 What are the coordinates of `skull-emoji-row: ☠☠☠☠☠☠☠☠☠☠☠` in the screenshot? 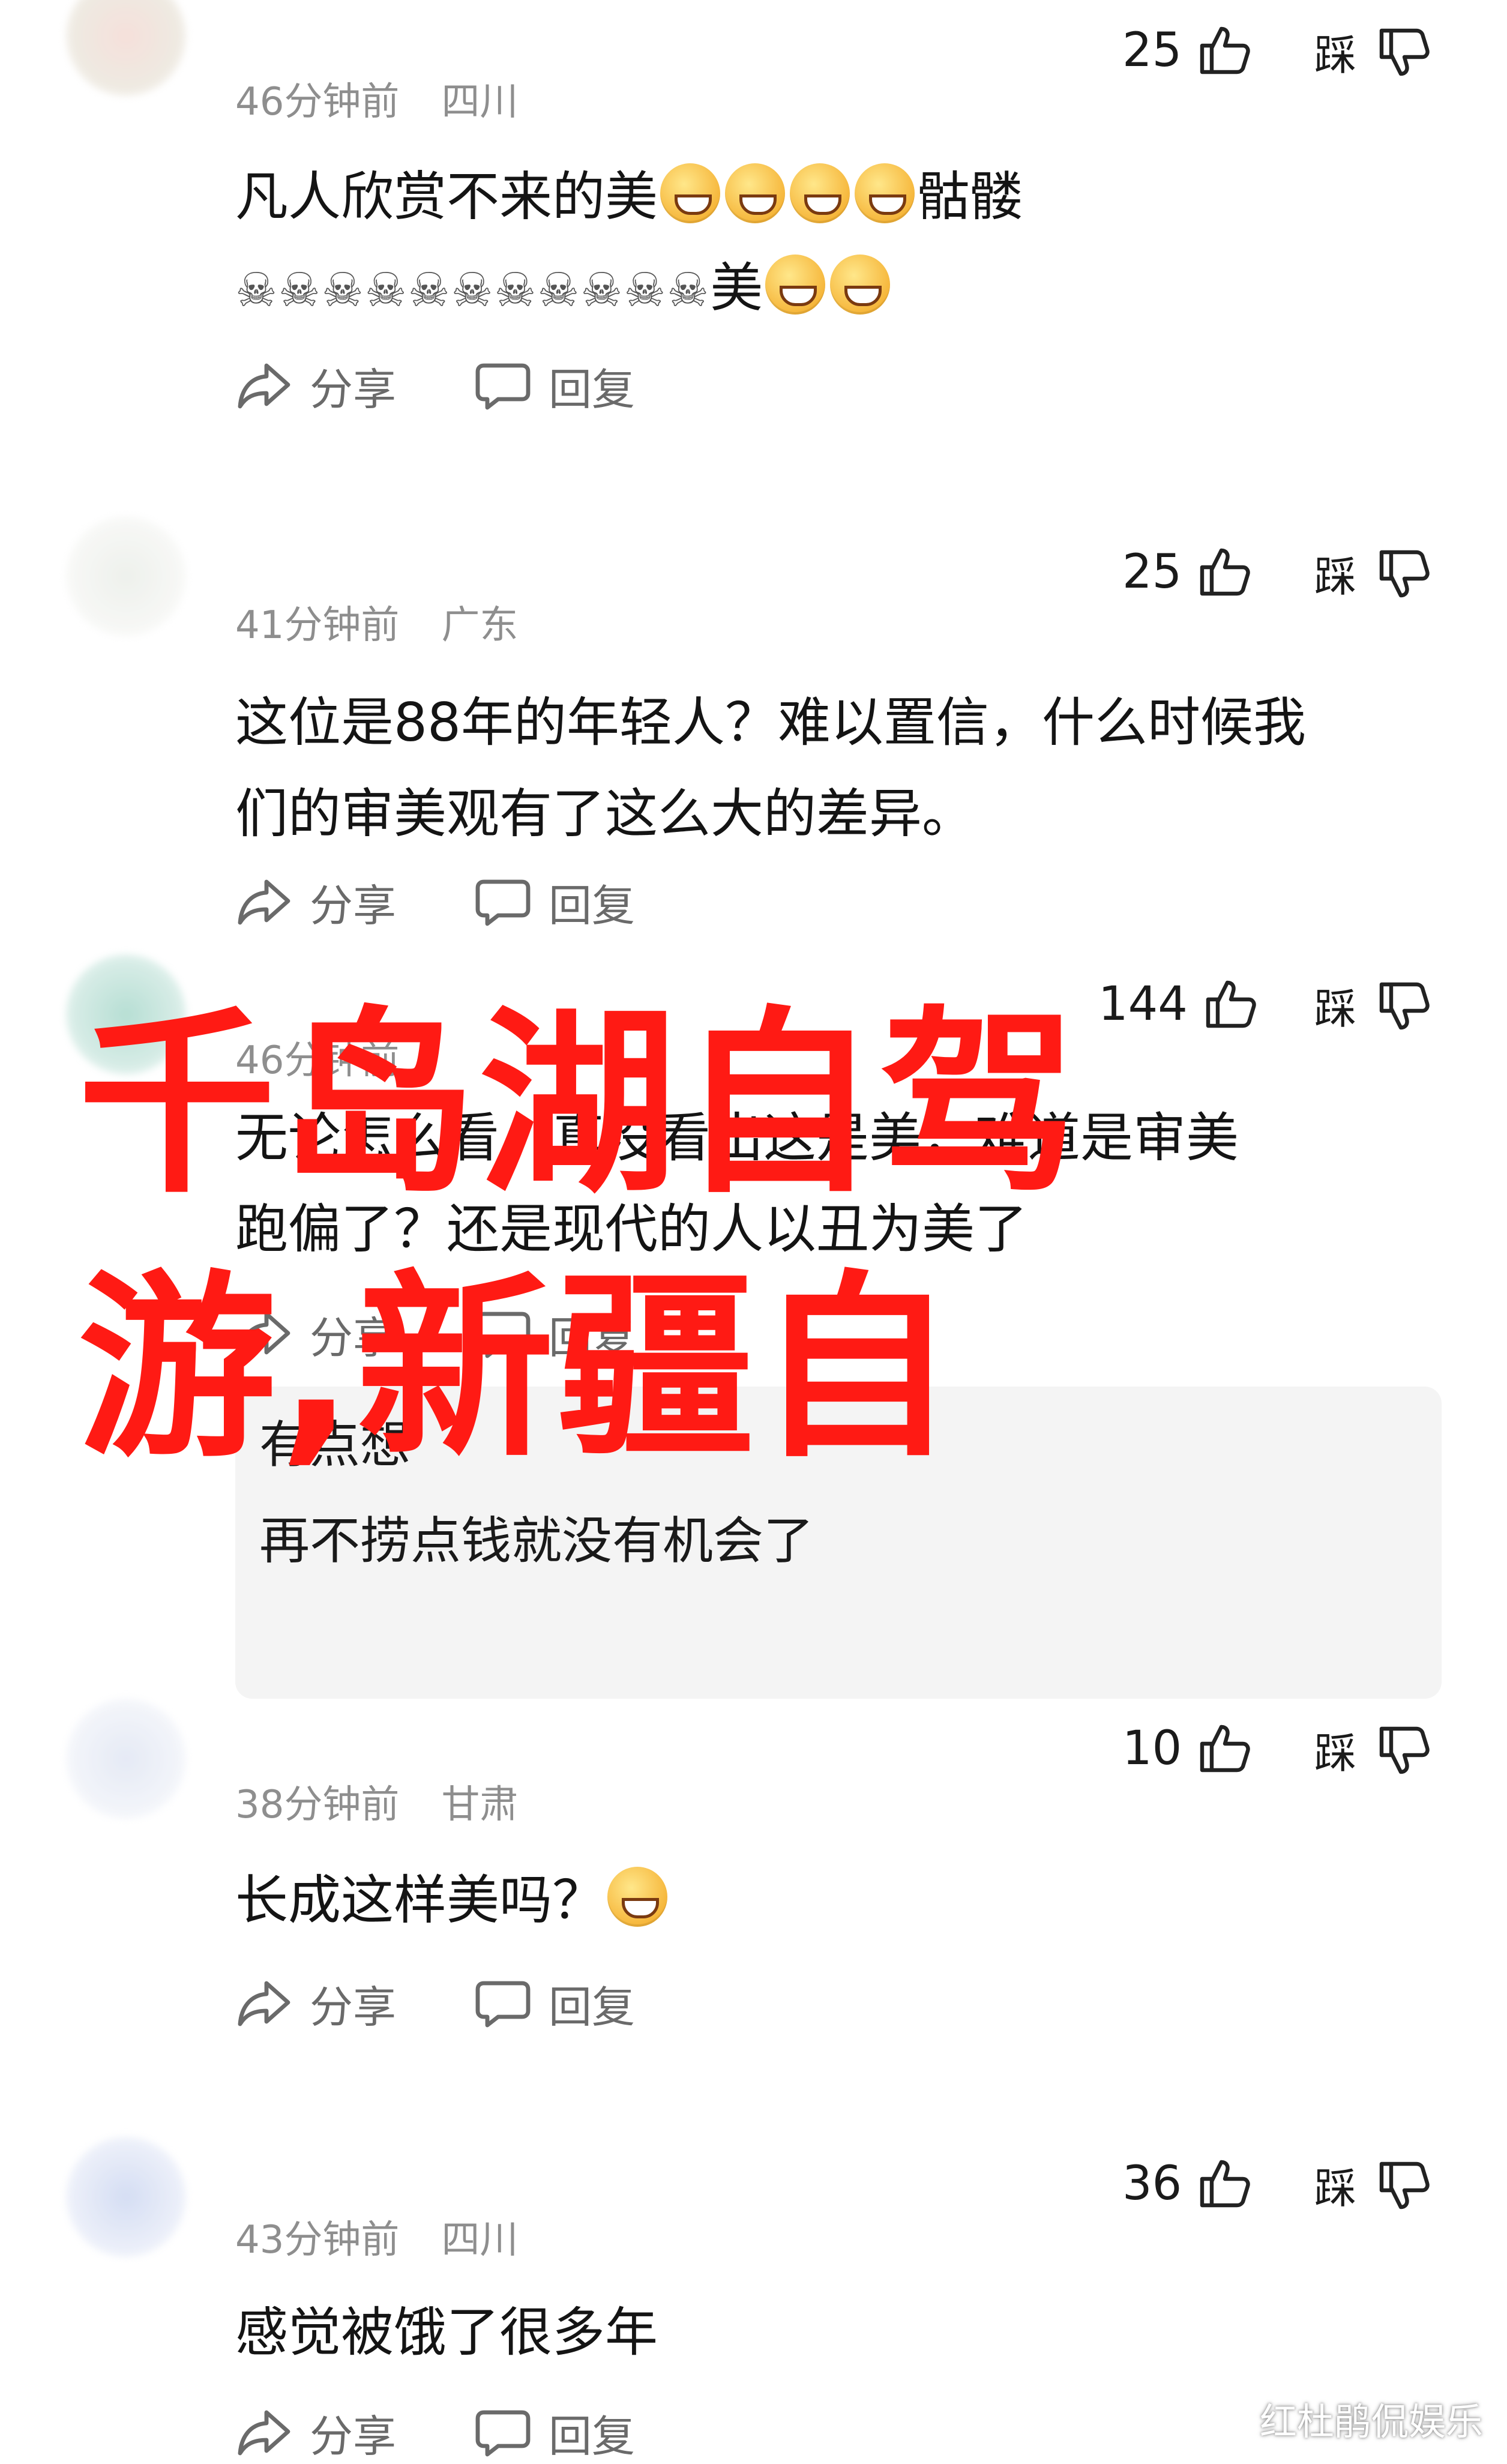 It's located at (473, 291).